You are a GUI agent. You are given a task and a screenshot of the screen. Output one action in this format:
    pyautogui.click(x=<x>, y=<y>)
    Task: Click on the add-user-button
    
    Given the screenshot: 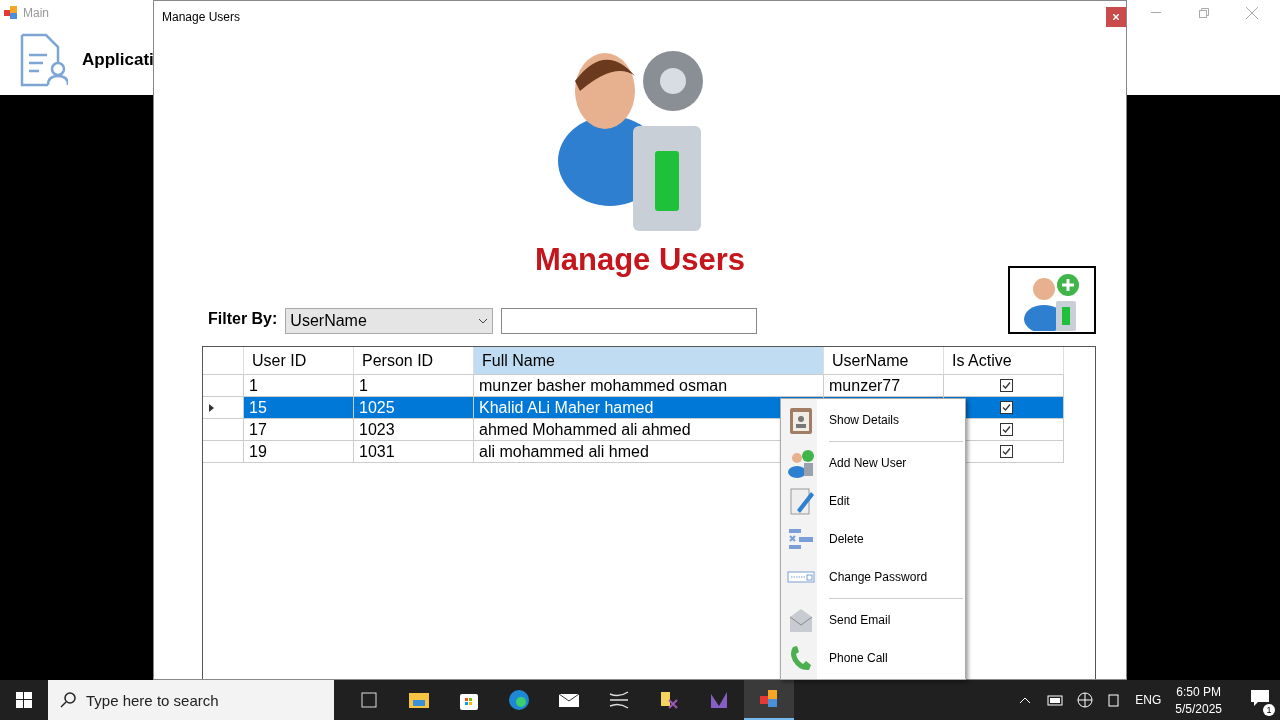 What is the action you would take?
    pyautogui.click(x=1052, y=300)
    